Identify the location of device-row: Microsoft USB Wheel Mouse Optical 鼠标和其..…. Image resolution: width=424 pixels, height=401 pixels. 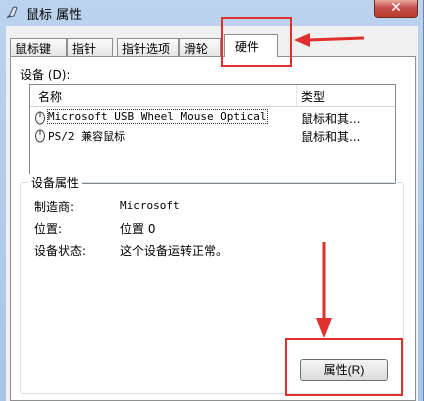
(212, 117).